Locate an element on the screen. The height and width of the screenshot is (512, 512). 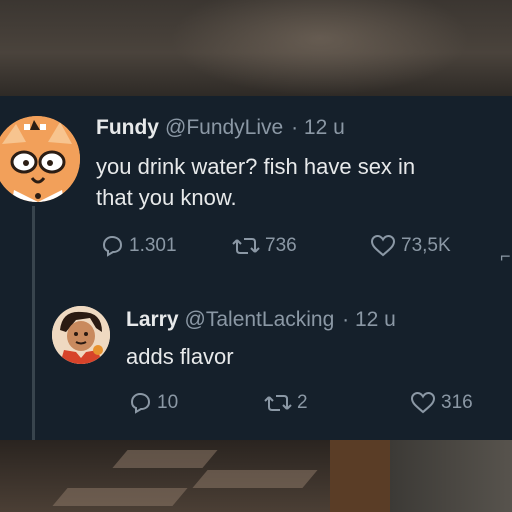
reply-header: Larry @TalentLacking · 12 u is located at coordinates (261, 320).